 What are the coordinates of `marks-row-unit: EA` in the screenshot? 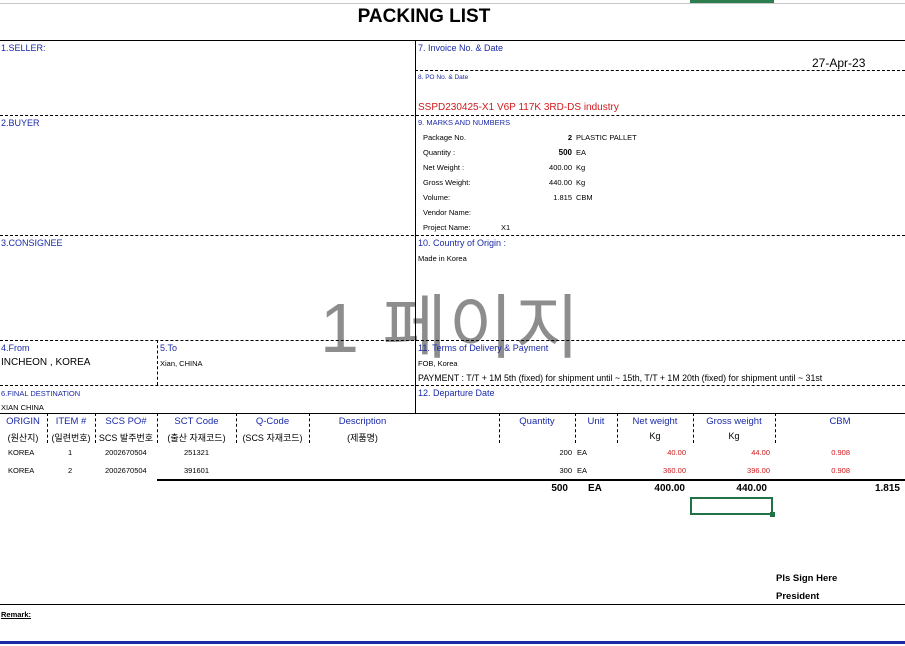 It's located at (581, 152).